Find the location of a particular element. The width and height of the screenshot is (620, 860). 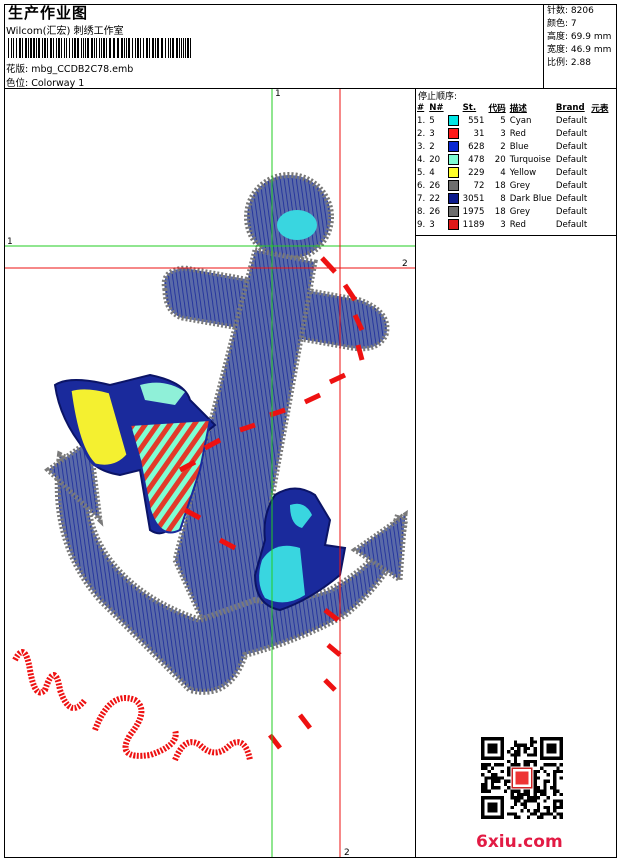

col-swatch is located at coordinates (453, 107).